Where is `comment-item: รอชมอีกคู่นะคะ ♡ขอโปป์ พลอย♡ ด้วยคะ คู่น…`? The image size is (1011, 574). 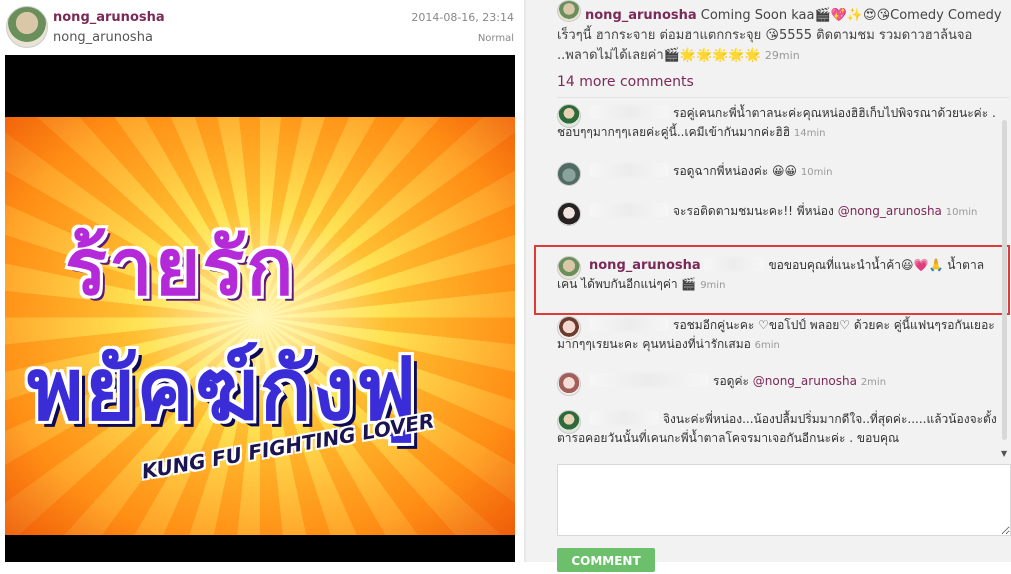
comment-item: รอชมอีกคู่นะคะ ♡ขอโปป์ พลอย♡ ด้วยคะ คู่น… is located at coordinates (777, 335).